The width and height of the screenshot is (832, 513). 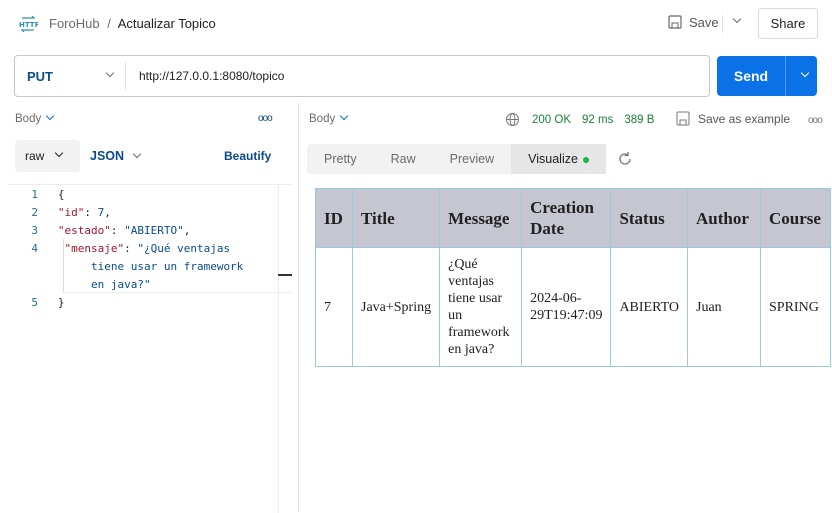 I want to click on status-badge: 200 OK, so click(x=551, y=120).